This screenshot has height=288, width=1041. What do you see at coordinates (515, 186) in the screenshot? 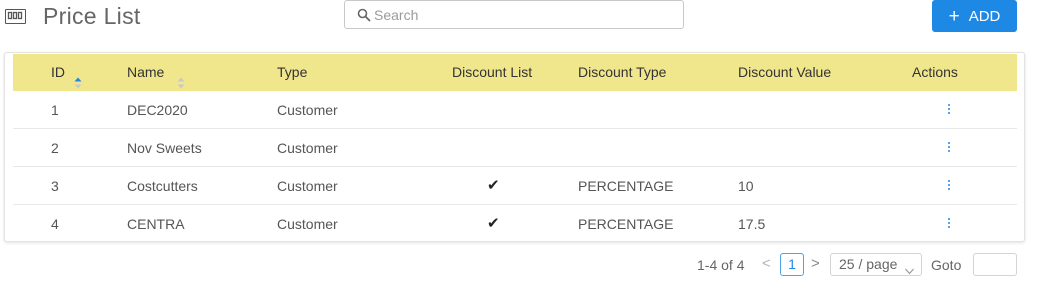
I see `table-row: 3 Costcutters Customer ✔ PERCENTAGE 10` at bounding box center [515, 186].